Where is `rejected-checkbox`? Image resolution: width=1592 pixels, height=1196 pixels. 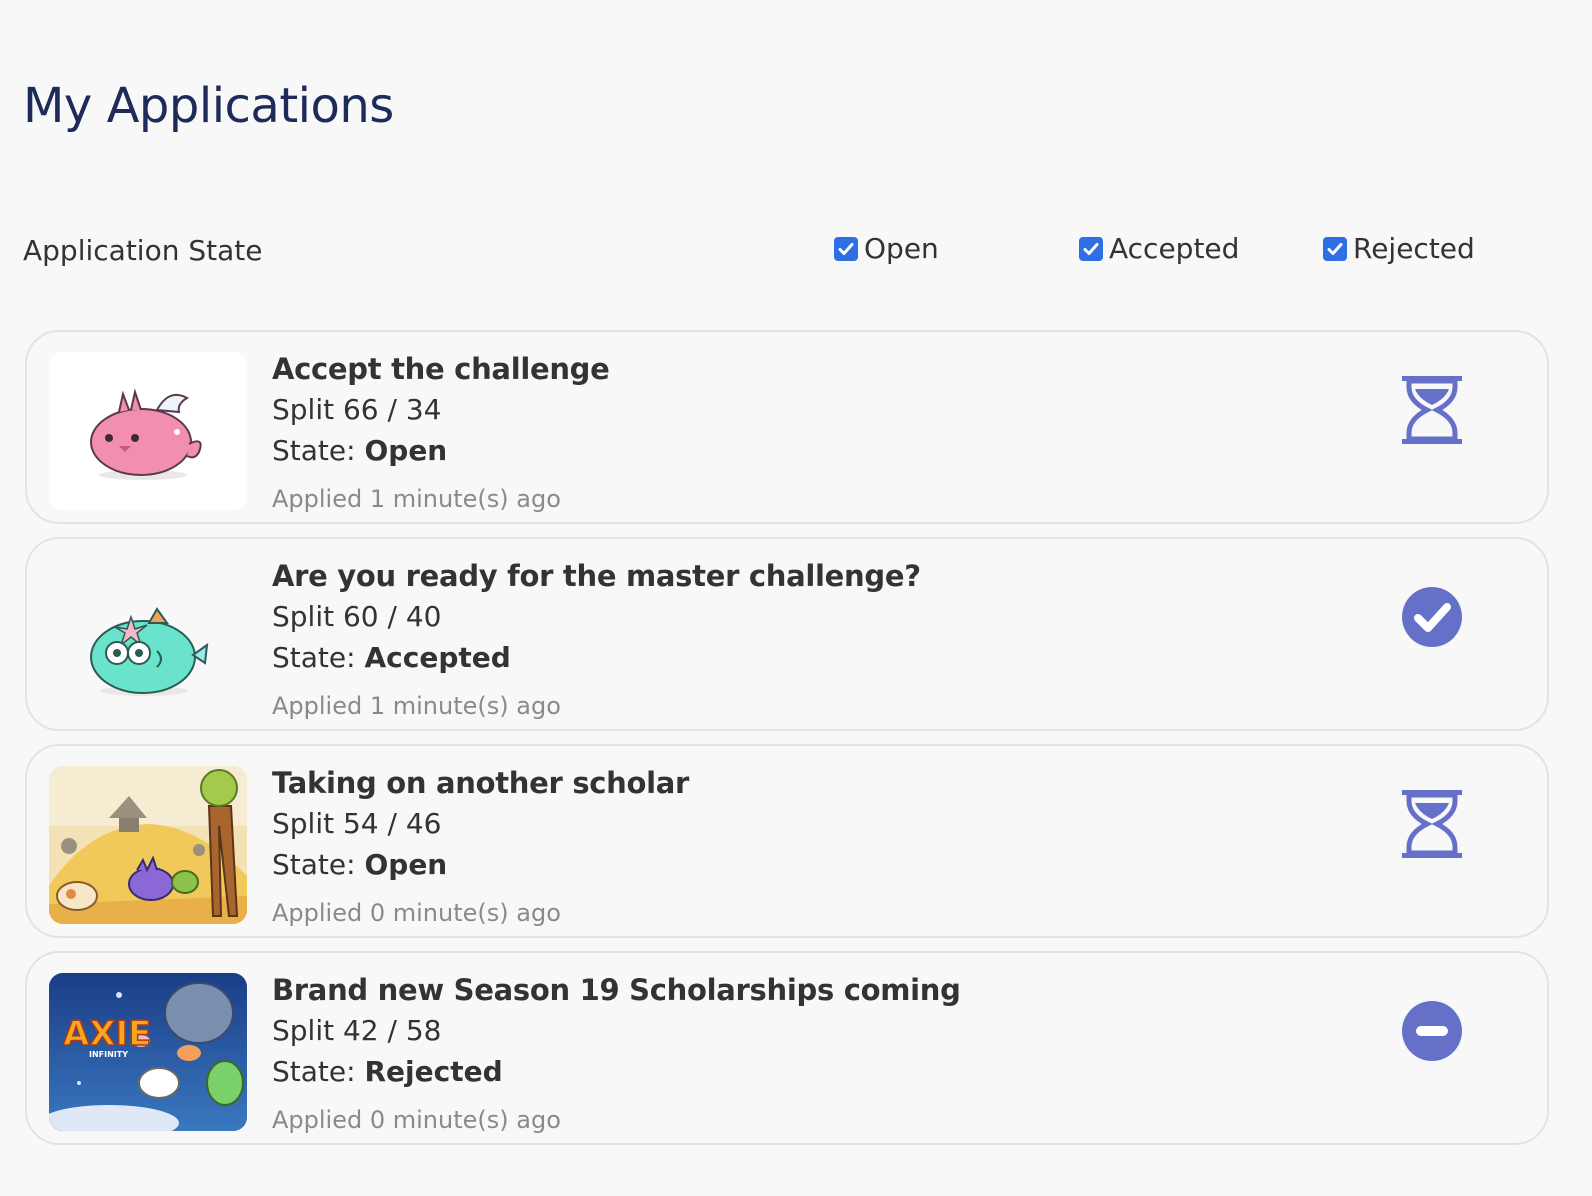 rejected-checkbox is located at coordinates (1335, 248).